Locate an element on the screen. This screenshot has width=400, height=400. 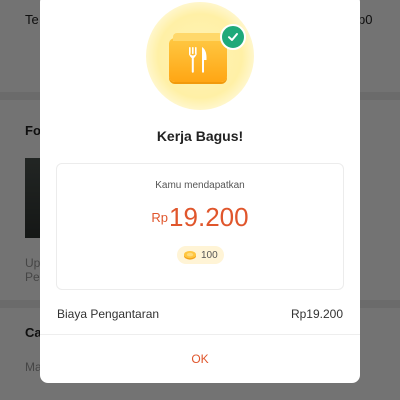
coin-icon is located at coordinates (190, 255).